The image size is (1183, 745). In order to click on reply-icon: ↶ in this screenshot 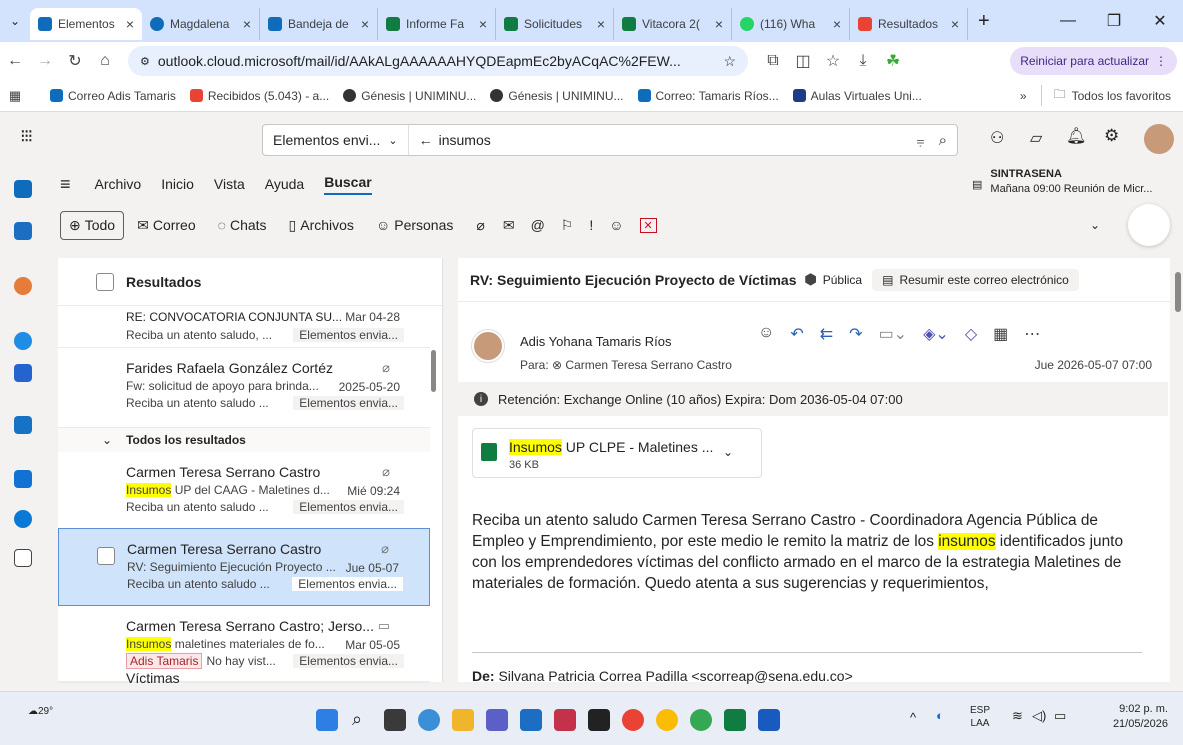, I will do `click(796, 334)`.